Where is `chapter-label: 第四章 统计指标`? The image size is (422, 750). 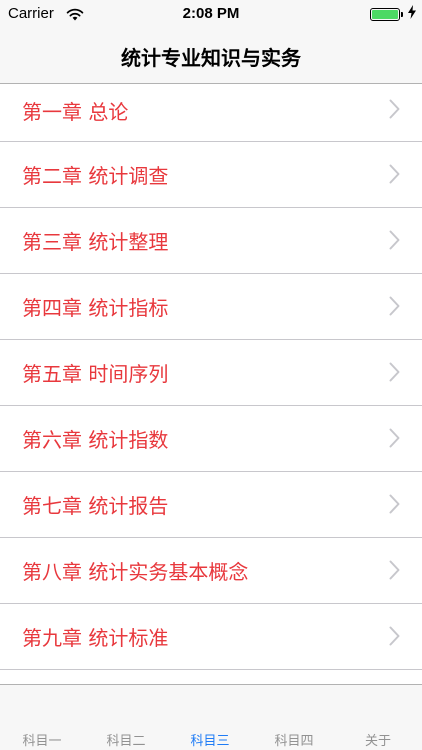 chapter-label: 第四章 统计指标 is located at coordinates (95, 308).